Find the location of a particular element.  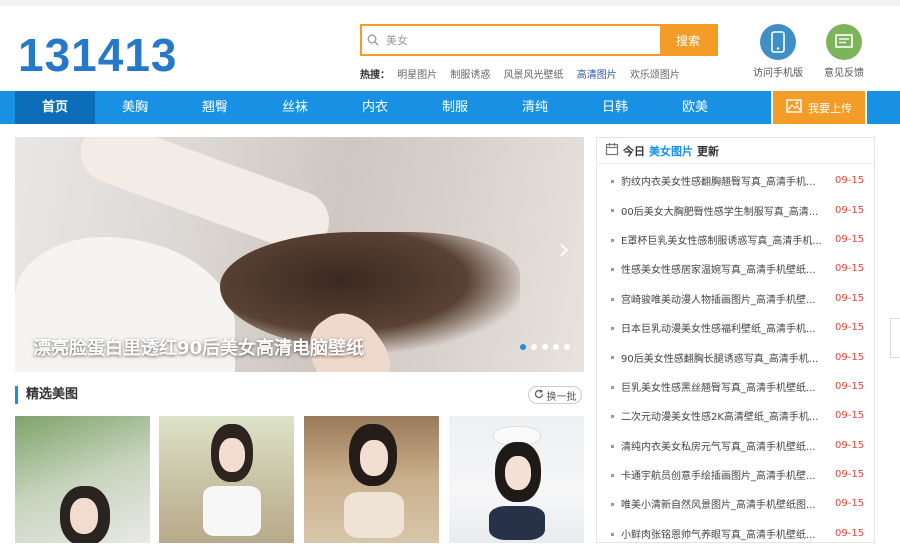

list-item: 小鲜肉张铭恩帅气养眼写真_高清手机壁纸... 09-15 is located at coordinates (735, 533).